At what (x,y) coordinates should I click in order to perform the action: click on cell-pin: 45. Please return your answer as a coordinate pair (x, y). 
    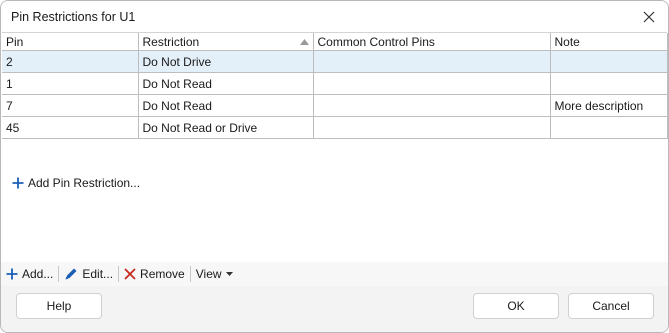
    Looking at the image, I should click on (70, 127).